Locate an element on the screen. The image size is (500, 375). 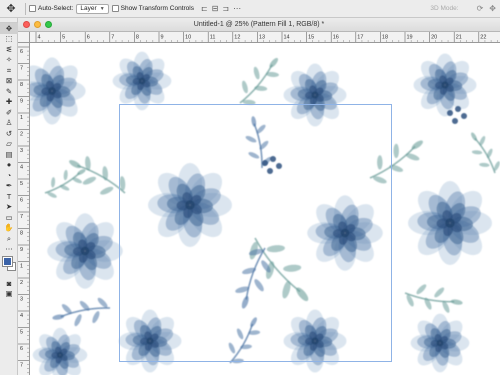
more-tools-icon: ⋯ is located at coordinates (9, 249).